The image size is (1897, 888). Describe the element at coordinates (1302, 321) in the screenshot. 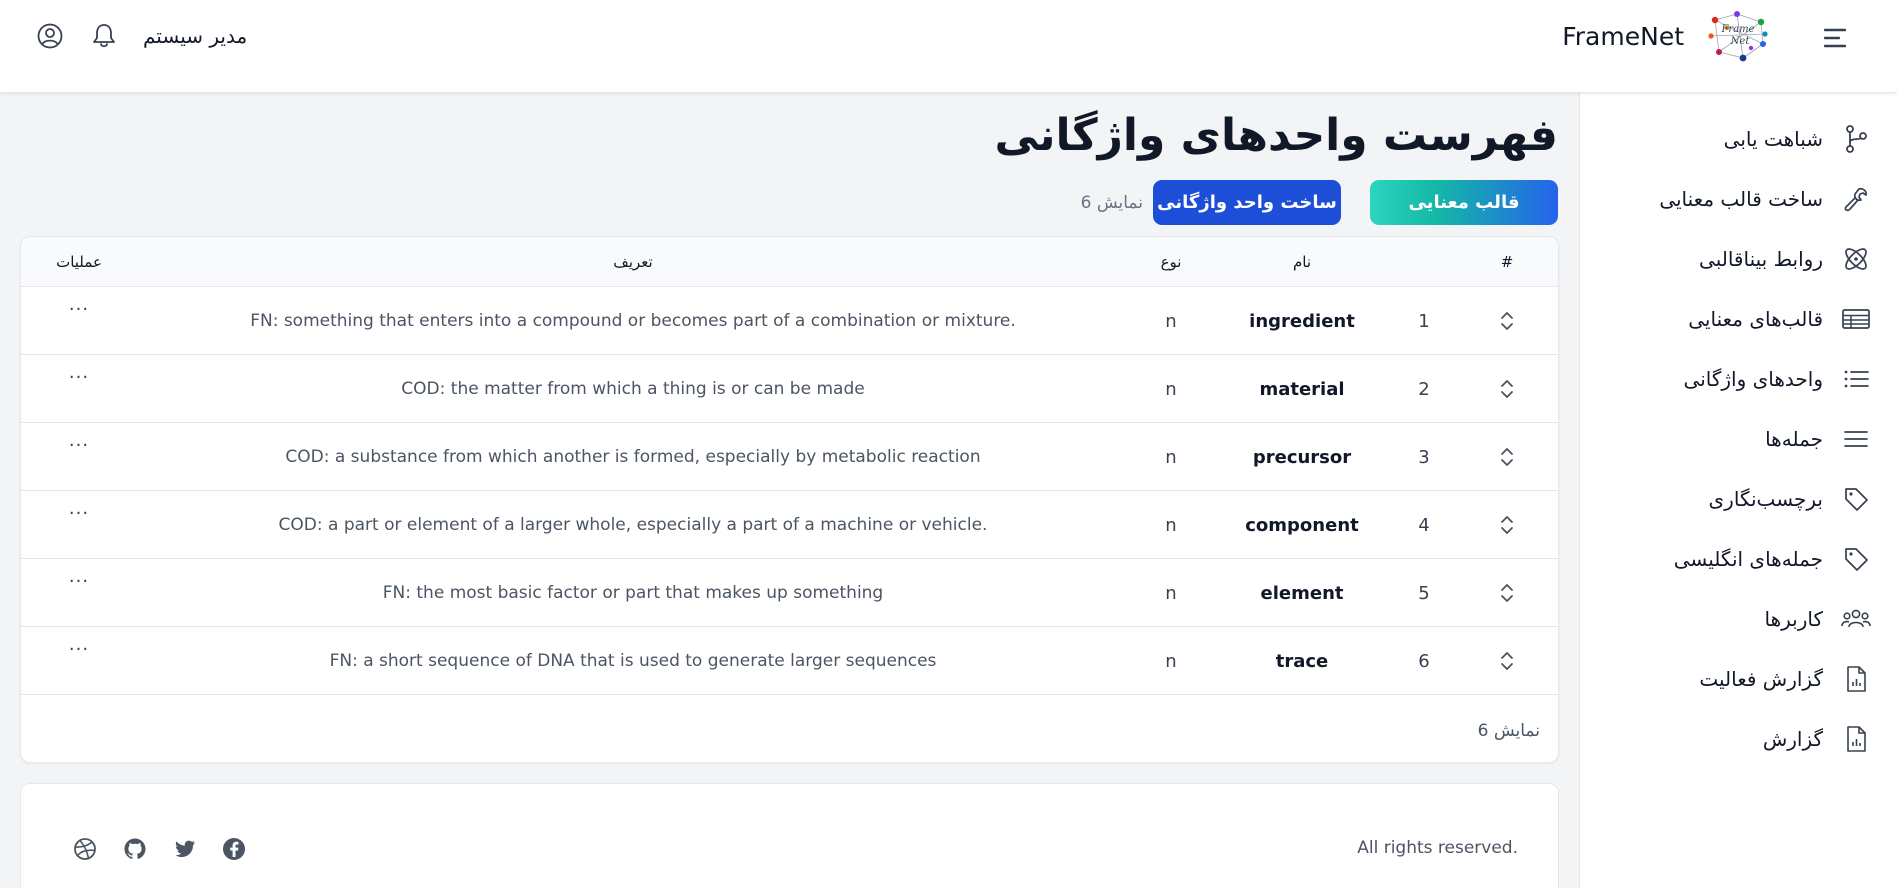

I see `row-name: ingredient` at that location.